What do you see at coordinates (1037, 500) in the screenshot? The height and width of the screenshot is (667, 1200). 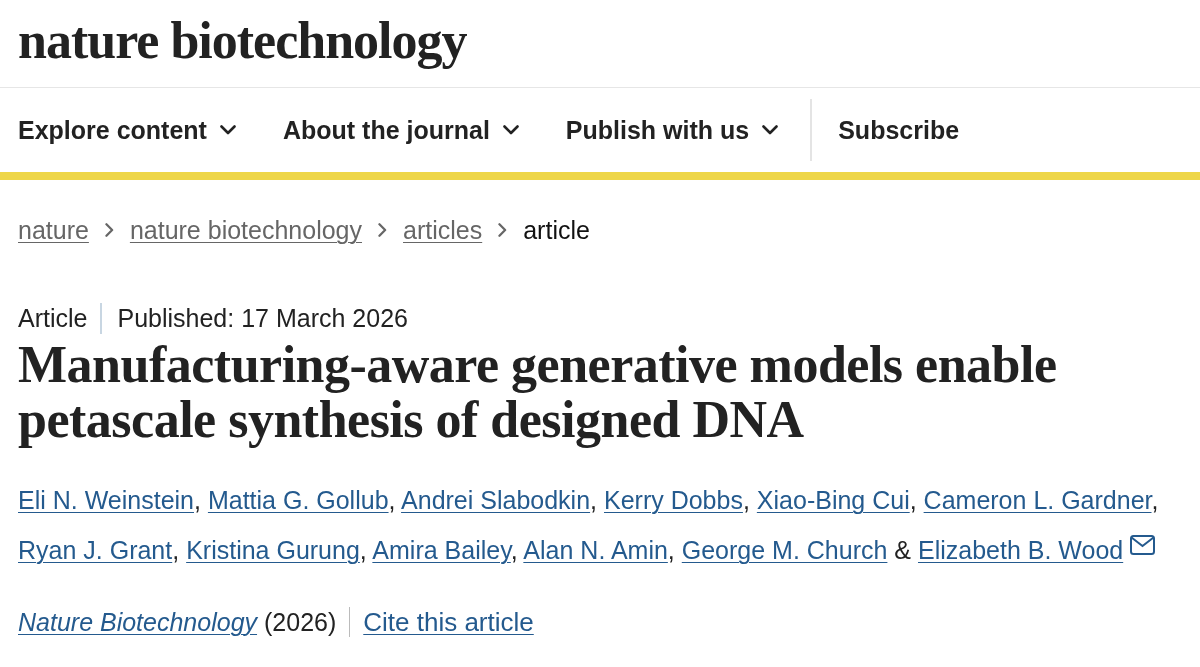 I see `author-link: Cameron L. Gardner` at bounding box center [1037, 500].